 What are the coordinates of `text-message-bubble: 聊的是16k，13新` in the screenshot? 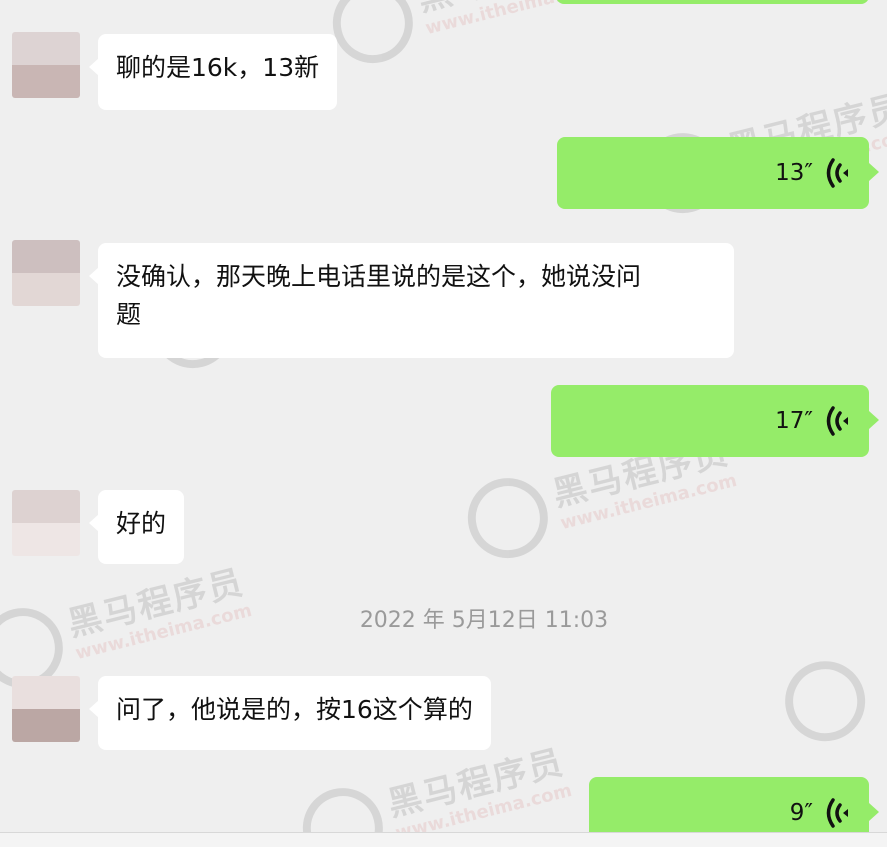 It's located at (213, 72).